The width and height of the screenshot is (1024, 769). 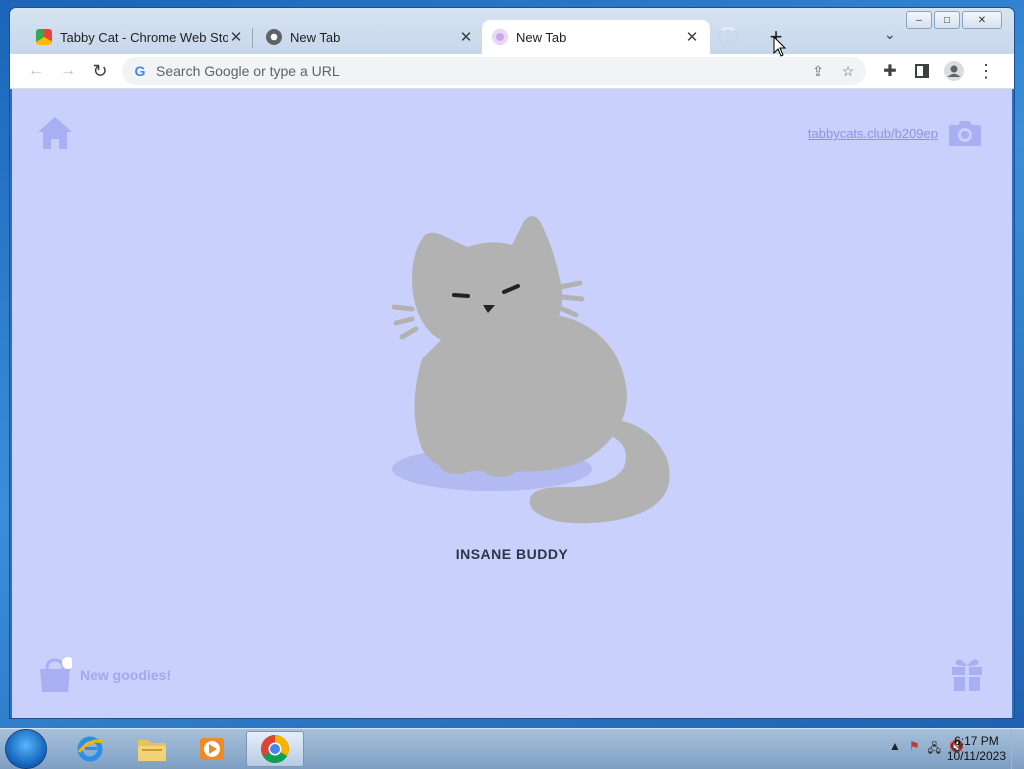 I want to click on close-window-button: ✕, so click(x=982, y=20).